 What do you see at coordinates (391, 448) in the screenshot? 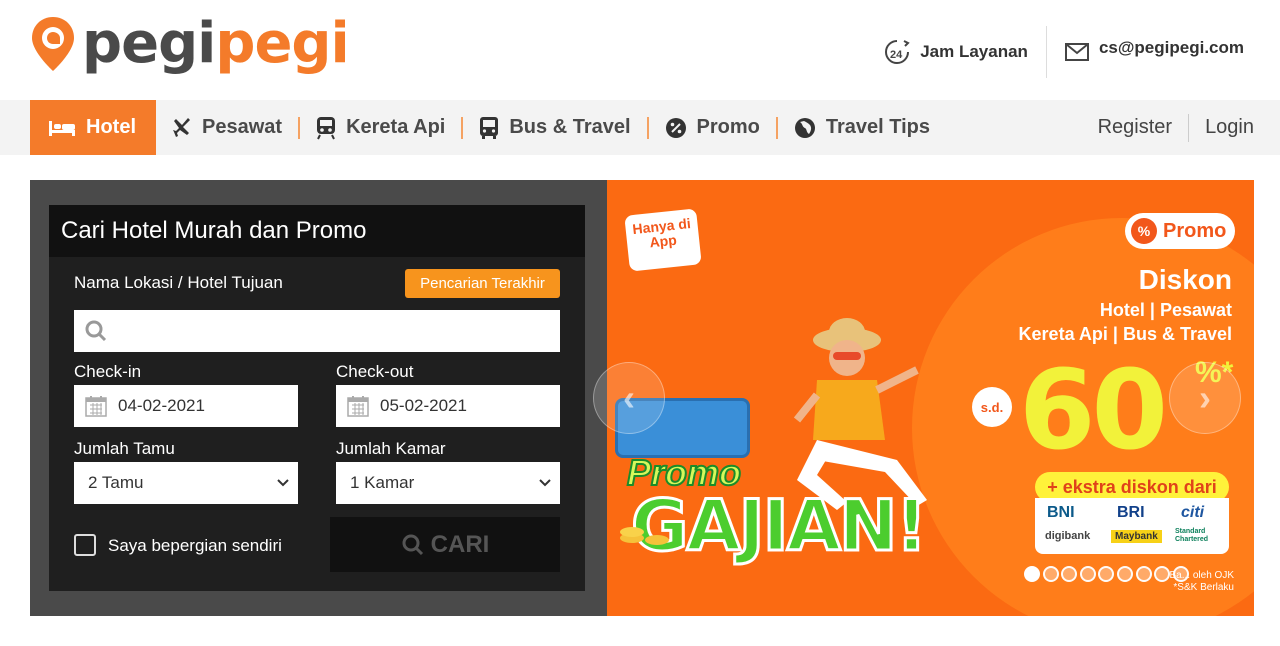
I see `rooms-label: Jumlah Kamar` at bounding box center [391, 448].